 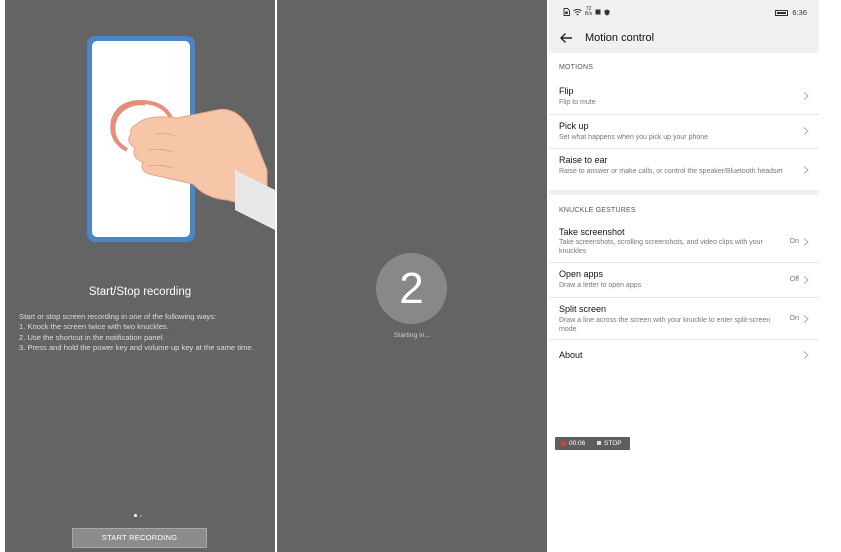 What do you see at coordinates (566, 91) in the screenshot?
I see `setting-title: Flip` at bounding box center [566, 91].